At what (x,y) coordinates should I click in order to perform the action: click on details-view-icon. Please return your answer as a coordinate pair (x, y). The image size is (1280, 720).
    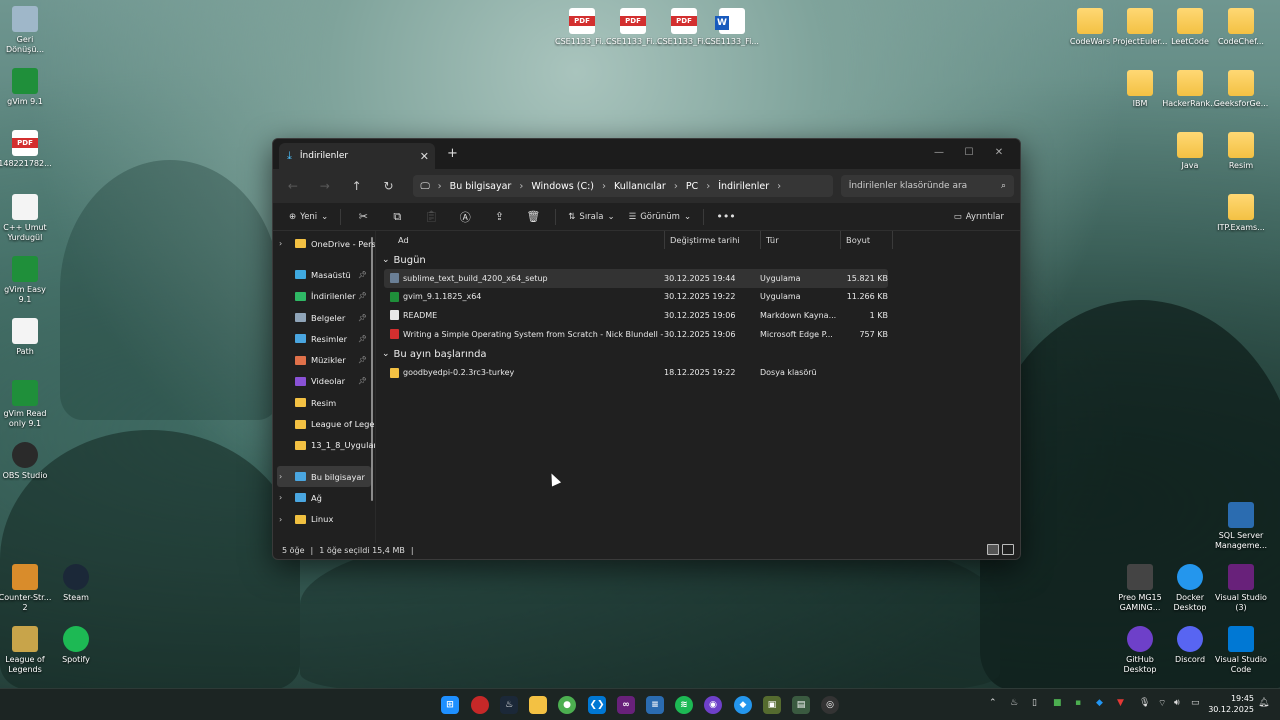
    Looking at the image, I should click on (993, 549).